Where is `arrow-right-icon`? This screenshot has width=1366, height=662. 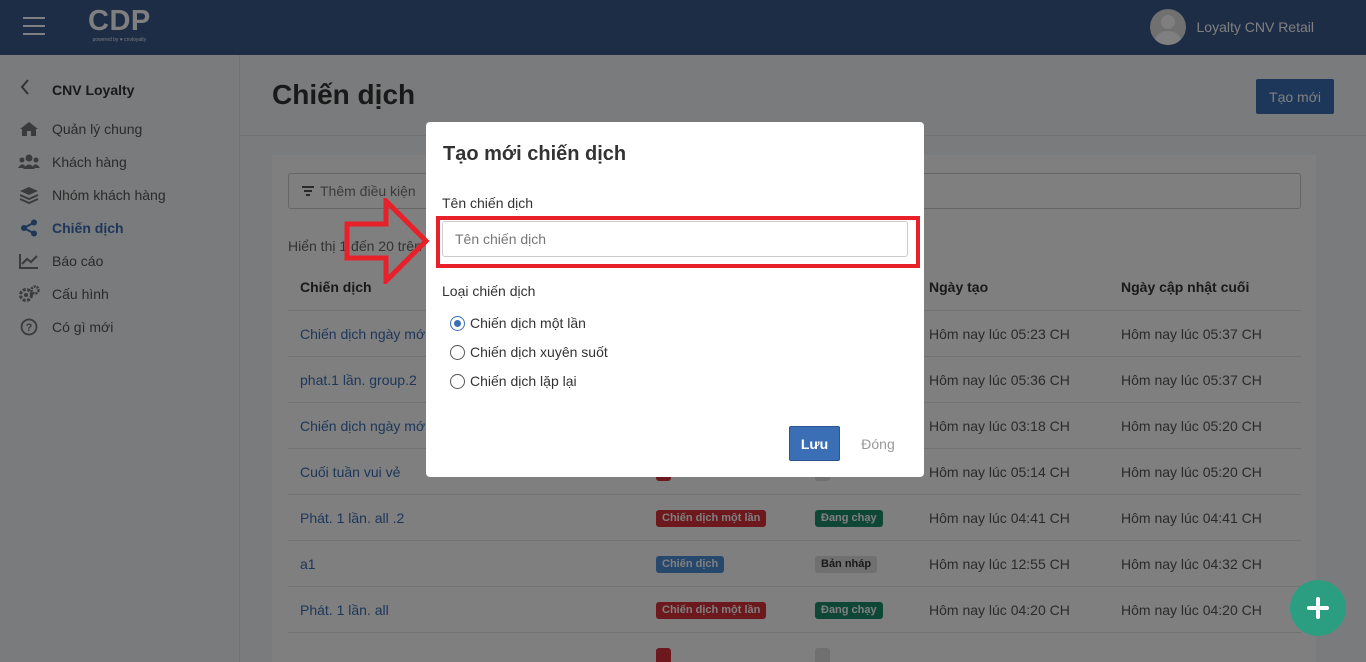 arrow-right-icon is located at coordinates (387, 241).